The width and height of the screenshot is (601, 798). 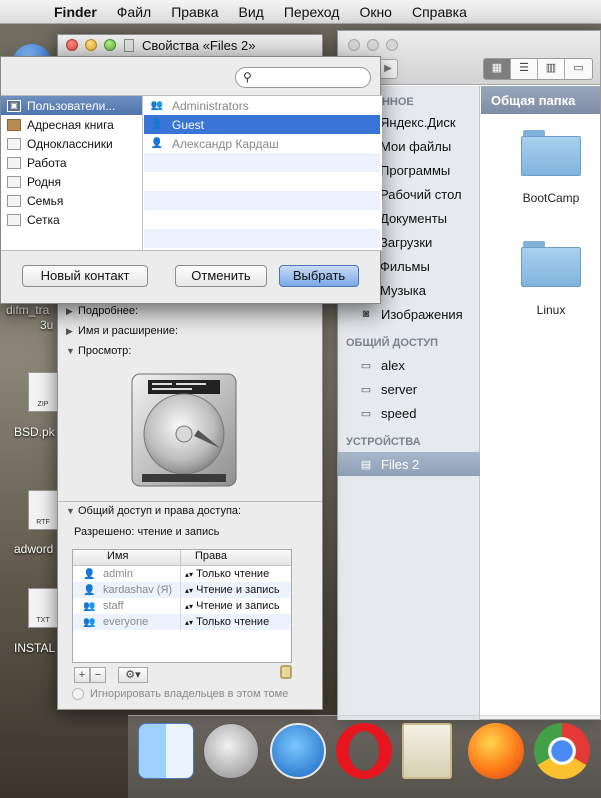 What do you see at coordinates (364, 751) in the screenshot?
I see `opera-dock-icon` at bounding box center [364, 751].